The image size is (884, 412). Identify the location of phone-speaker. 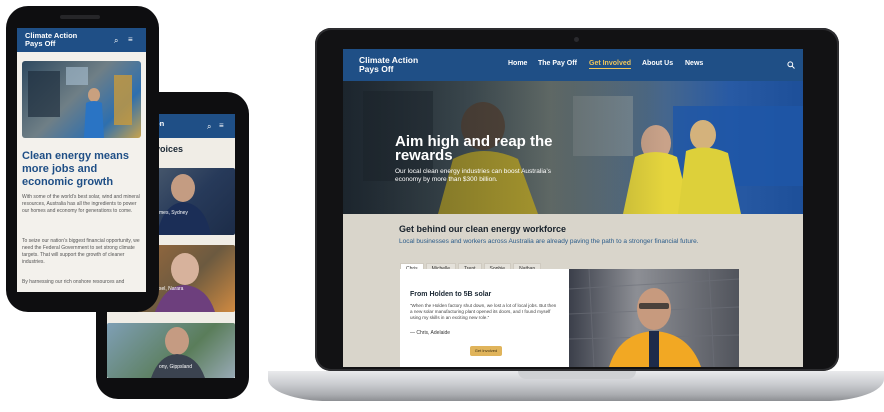
(80, 17).